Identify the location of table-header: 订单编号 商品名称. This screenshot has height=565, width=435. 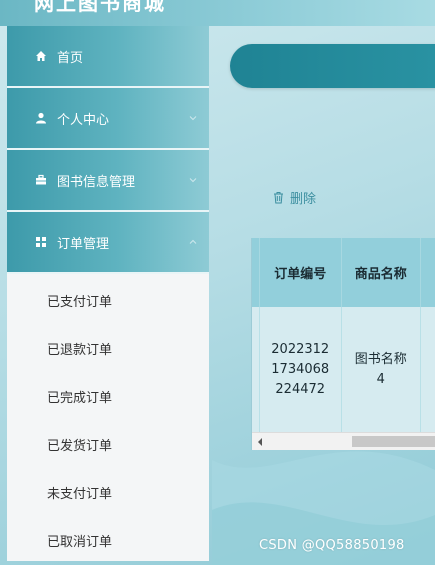
(343, 272).